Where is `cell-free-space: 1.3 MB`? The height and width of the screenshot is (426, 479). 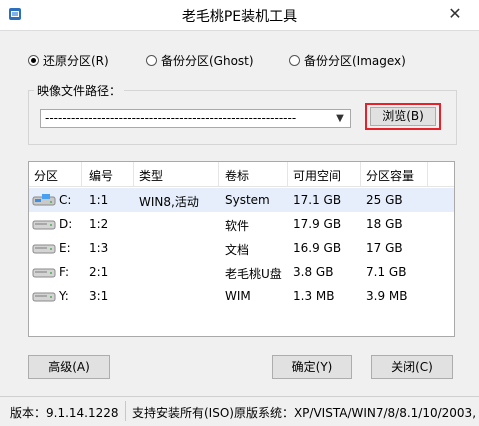 cell-free-space: 1.3 MB is located at coordinates (314, 296).